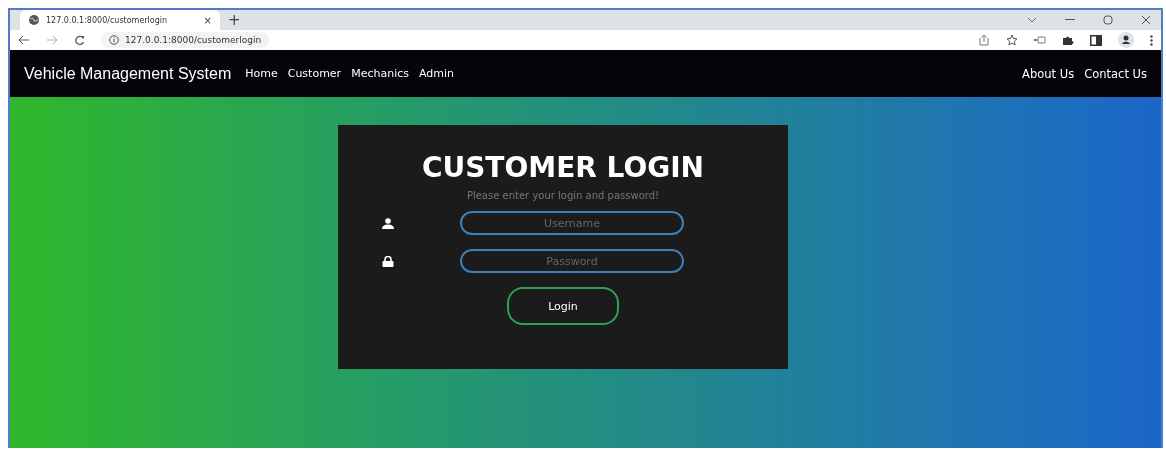 Image resolution: width=1166 pixels, height=450 pixels. I want to click on lock-icon, so click(388, 261).